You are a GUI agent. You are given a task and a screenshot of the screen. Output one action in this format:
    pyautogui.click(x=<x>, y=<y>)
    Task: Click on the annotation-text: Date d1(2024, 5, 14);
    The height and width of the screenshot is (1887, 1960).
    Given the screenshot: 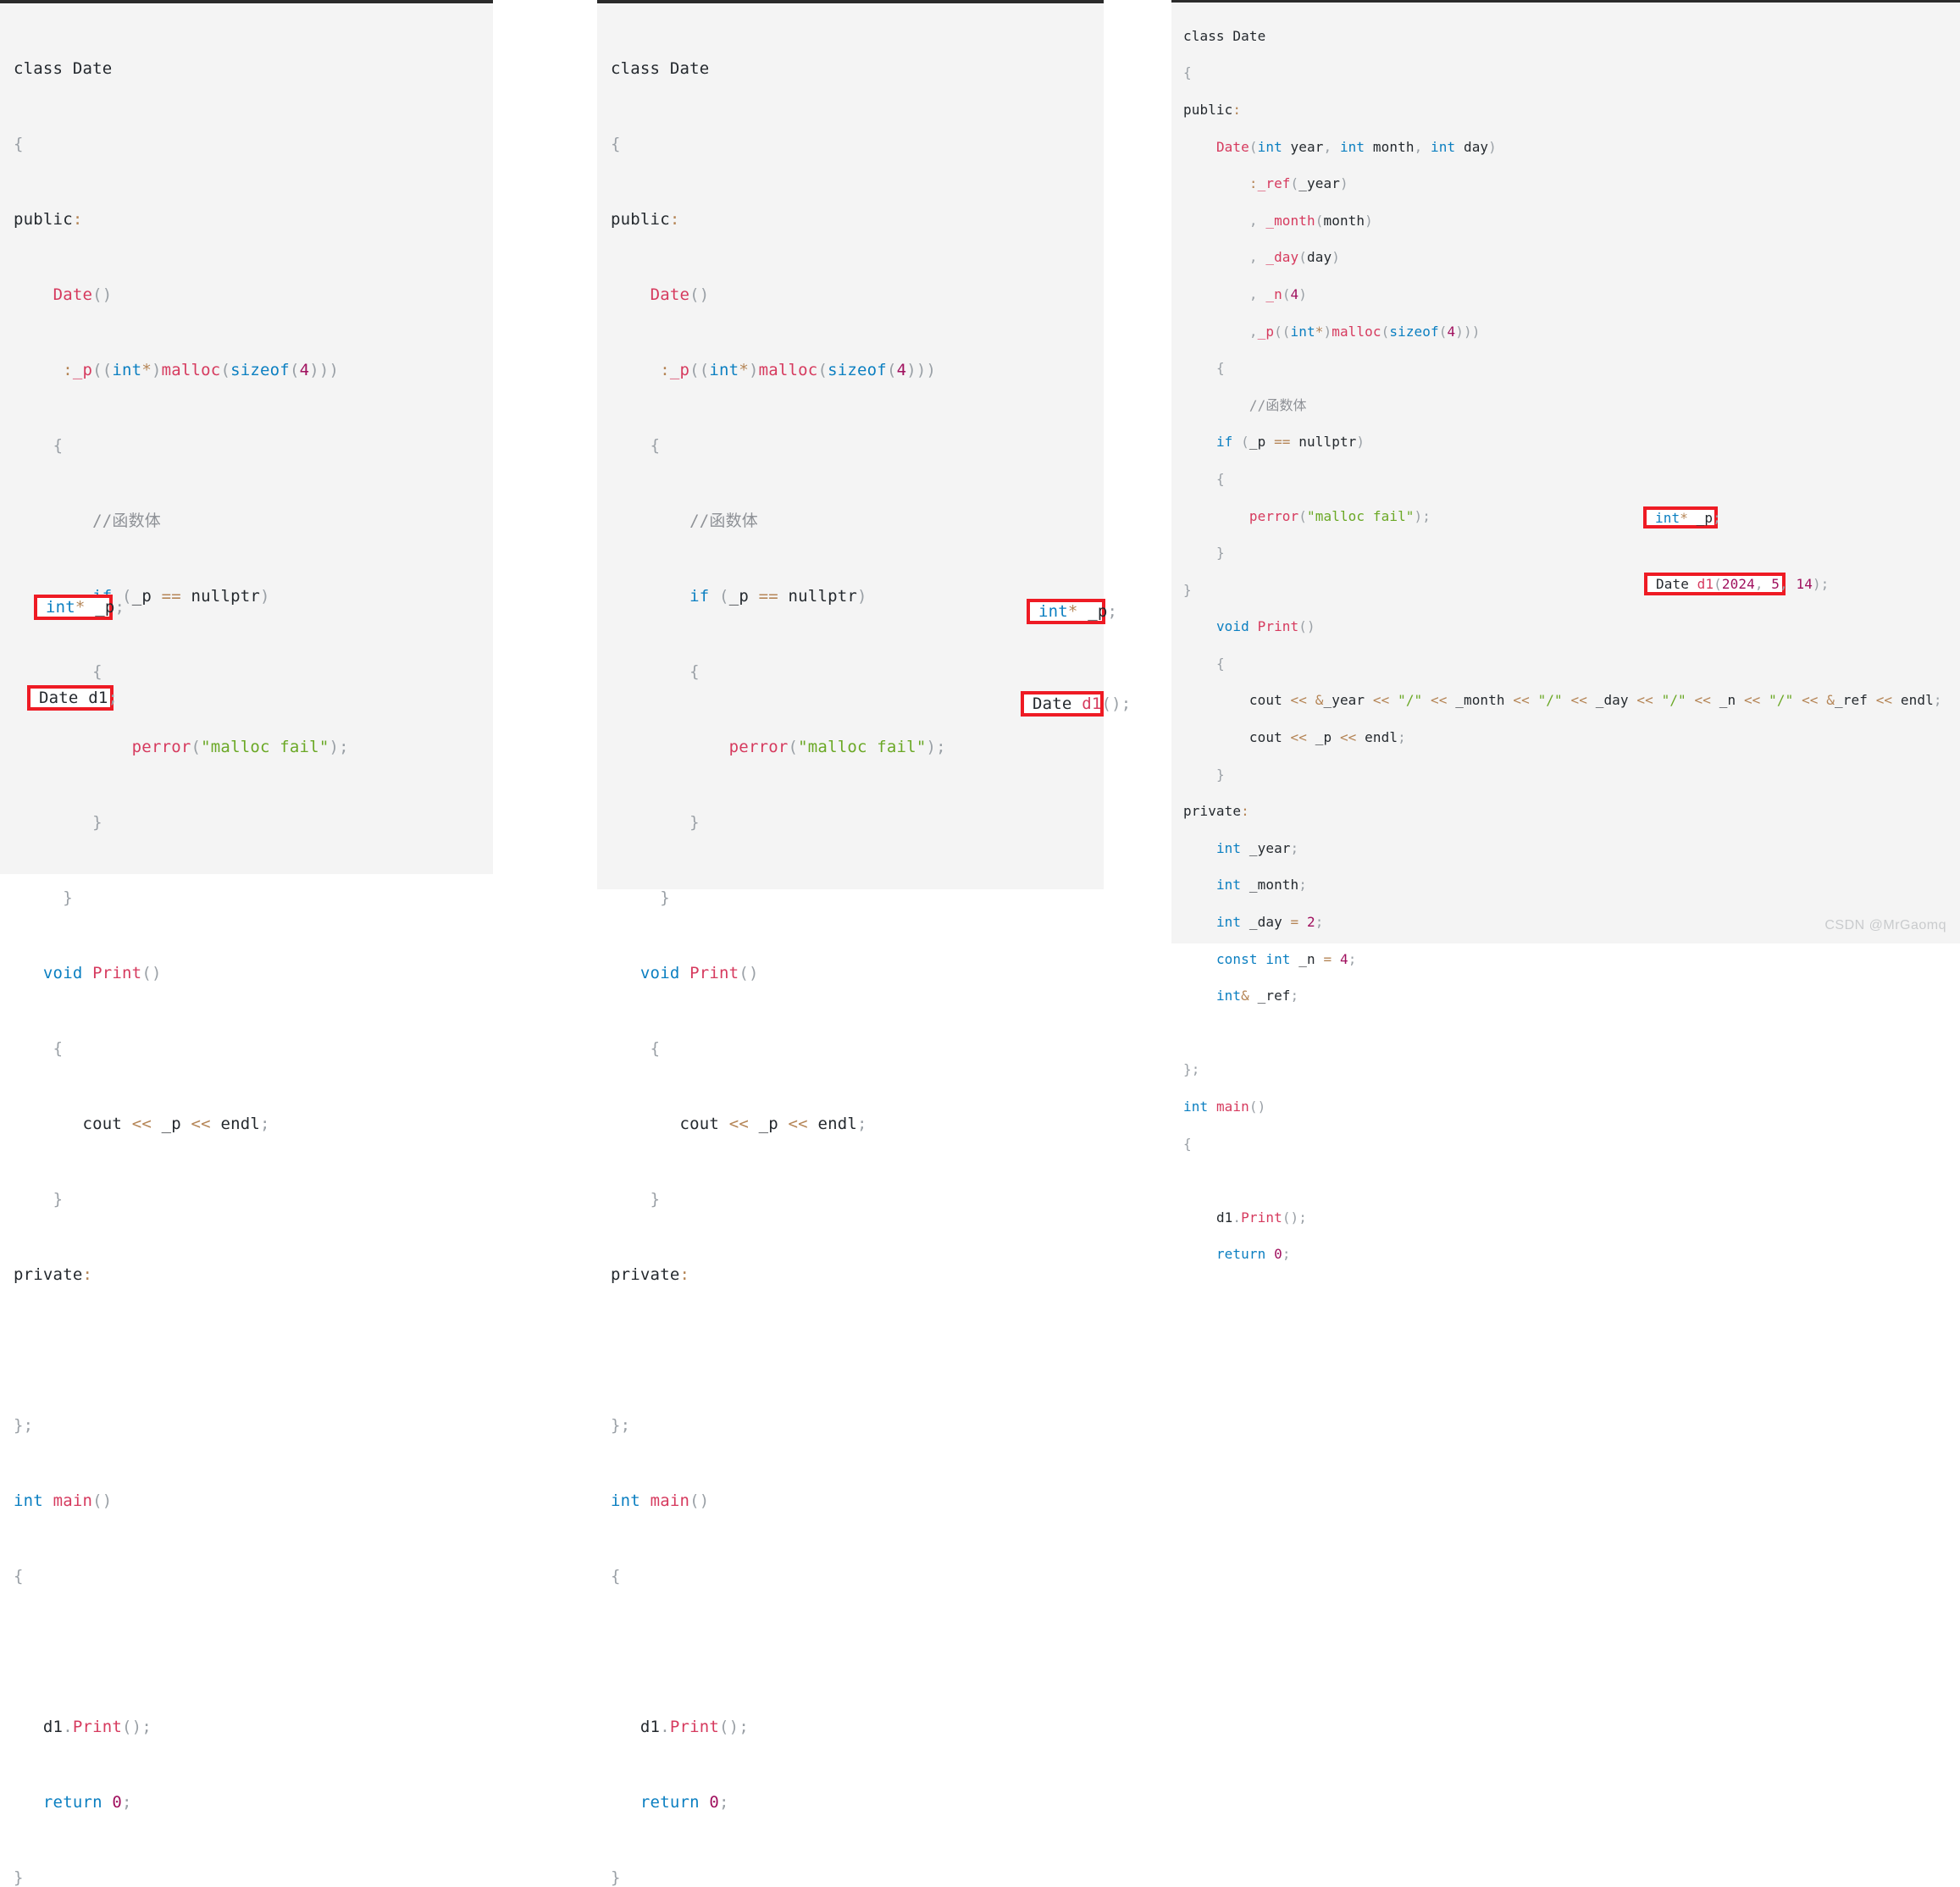 What is the action you would take?
    pyautogui.click(x=1738, y=584)
    